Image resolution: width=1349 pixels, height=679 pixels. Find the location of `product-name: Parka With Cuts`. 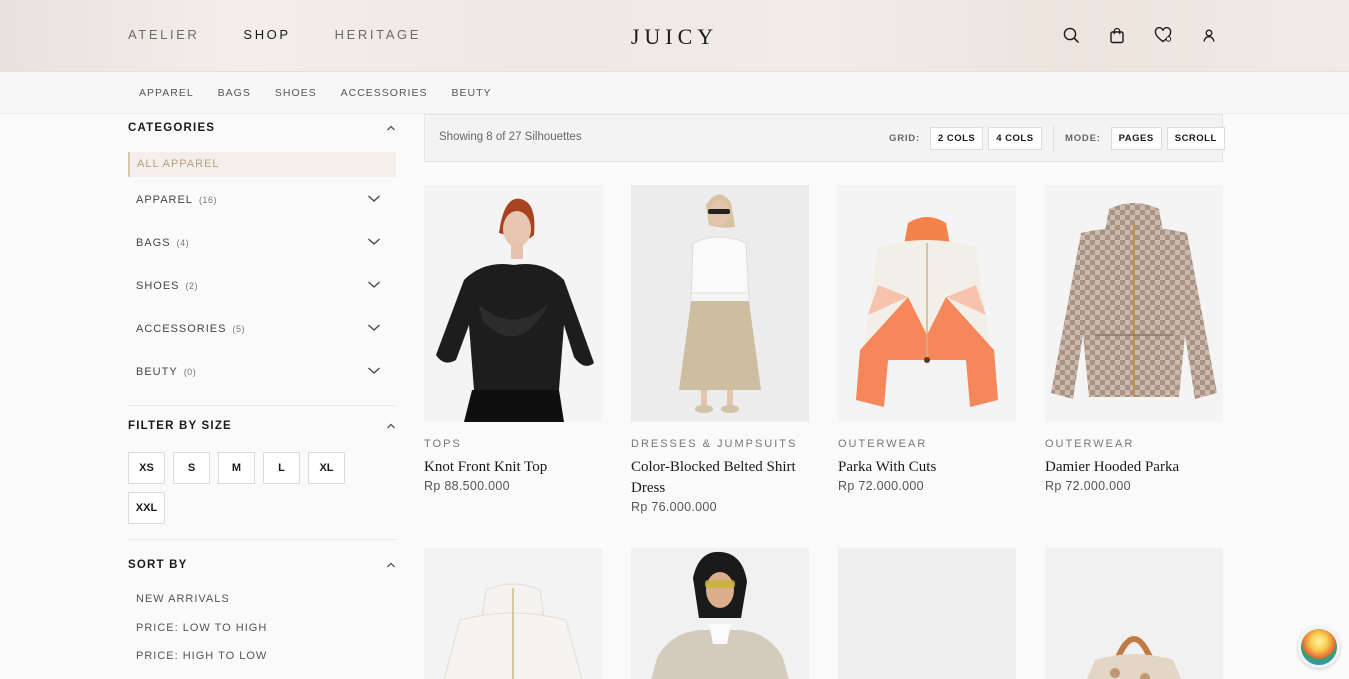

product-name: Parka With Cuts is located at coordinates (927, 467).